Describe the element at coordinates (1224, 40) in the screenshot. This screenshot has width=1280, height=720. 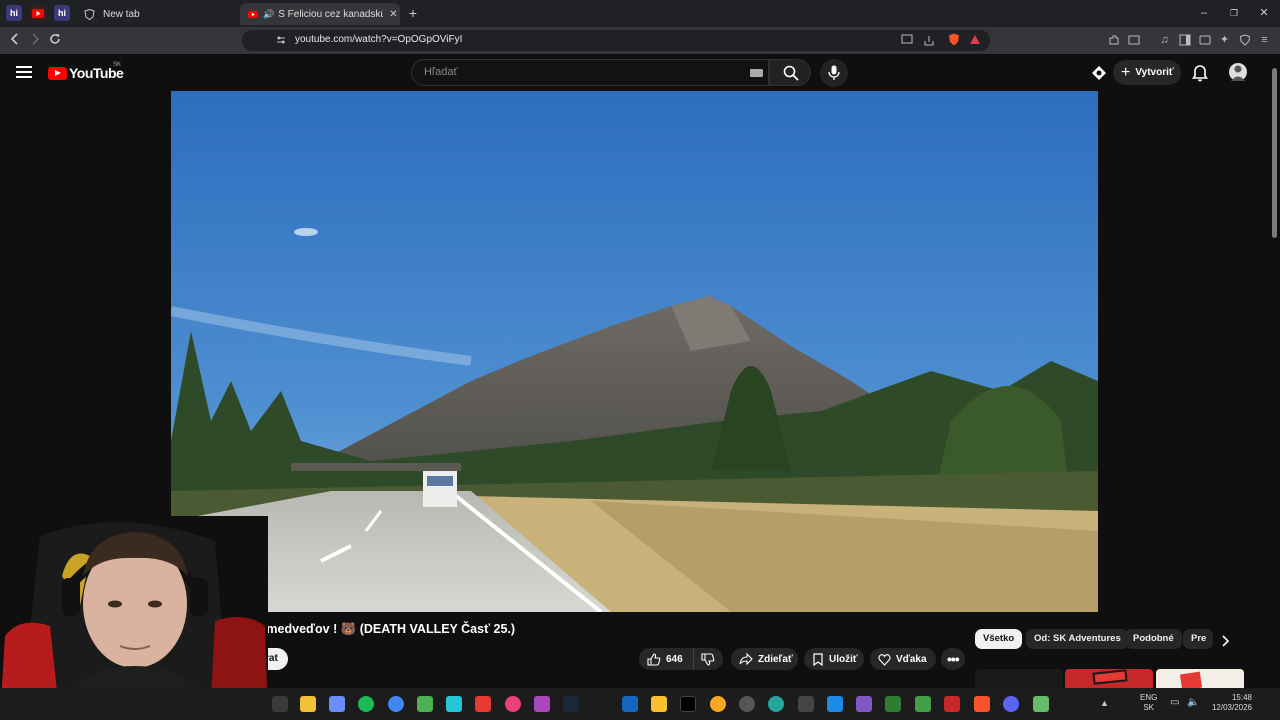
I see `leo-ai-icon: ✦` at that location.